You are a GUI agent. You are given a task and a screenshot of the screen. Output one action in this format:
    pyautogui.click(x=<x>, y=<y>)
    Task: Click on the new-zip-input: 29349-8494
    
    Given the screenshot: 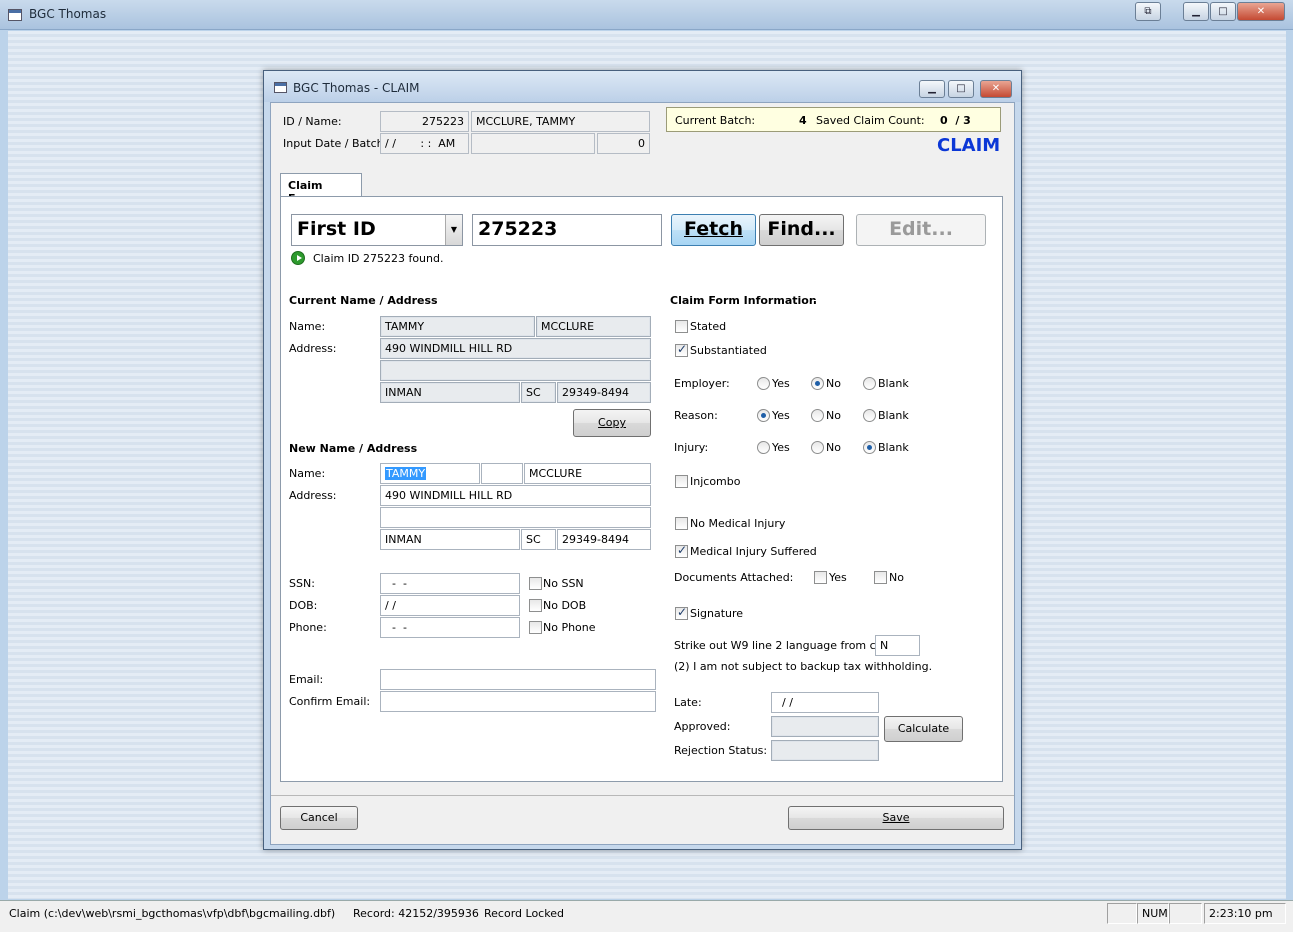 What is the action you would take?
    pyautogui.click(x=604, y=539)
    